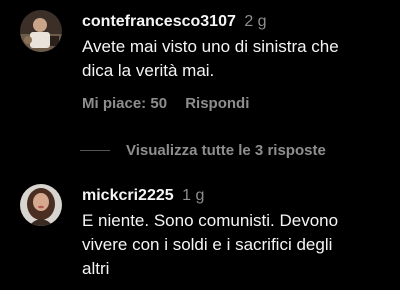 The height and width of the screenshot is (290, 400). Describe the element at coordinates (193, 195) in the screenshot. I see `comment-time: 1 g` at that location.